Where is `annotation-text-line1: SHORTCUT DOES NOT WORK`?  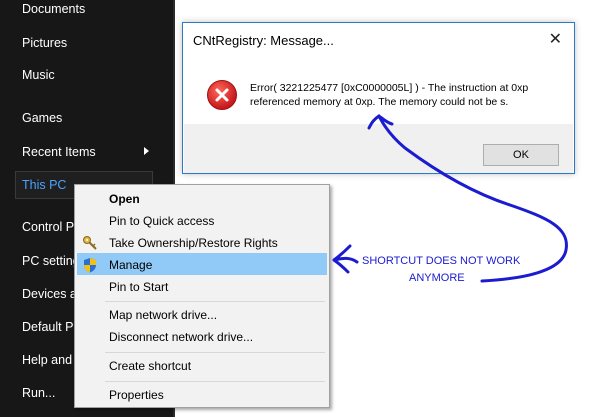
annotation-text-line1: SHORTCUT DOES NOT WORK is located at coordinates (441, 261).